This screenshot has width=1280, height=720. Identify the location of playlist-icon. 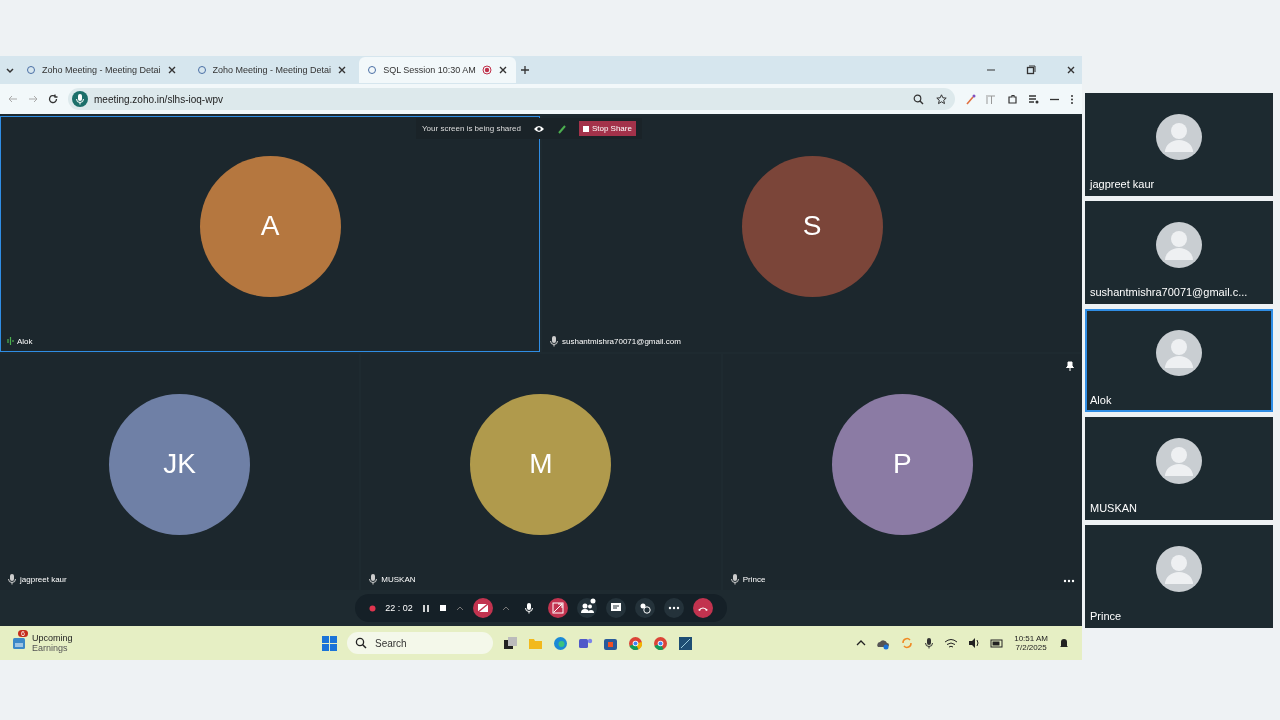
(1033, 99).